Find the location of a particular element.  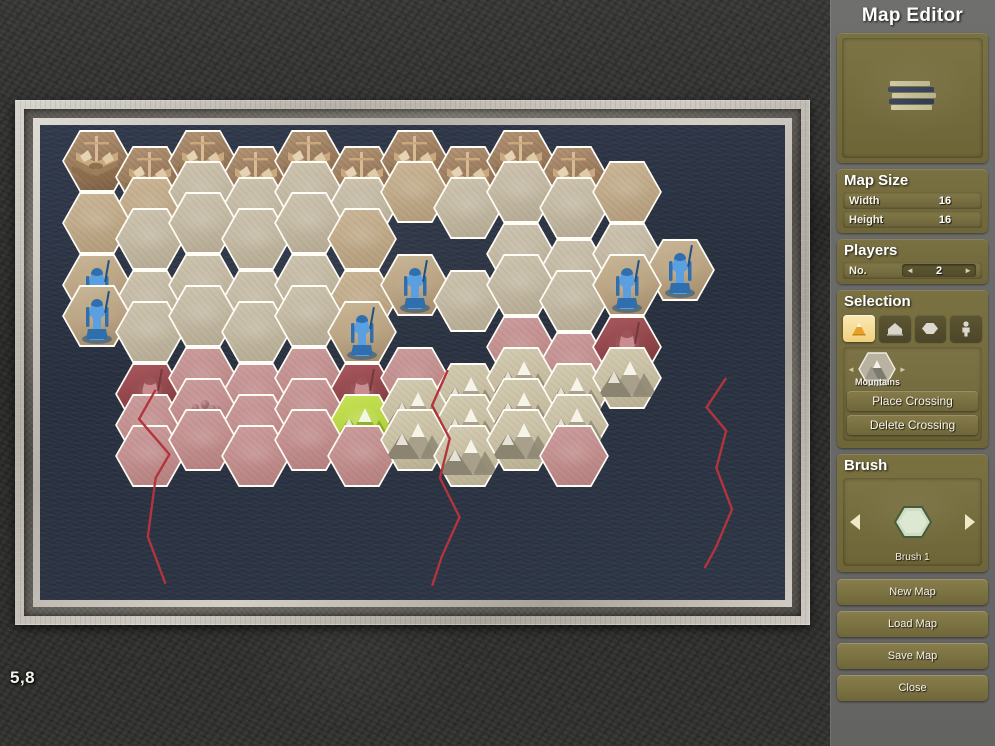

triangle-right-icon is located at coordinates (970, 522).